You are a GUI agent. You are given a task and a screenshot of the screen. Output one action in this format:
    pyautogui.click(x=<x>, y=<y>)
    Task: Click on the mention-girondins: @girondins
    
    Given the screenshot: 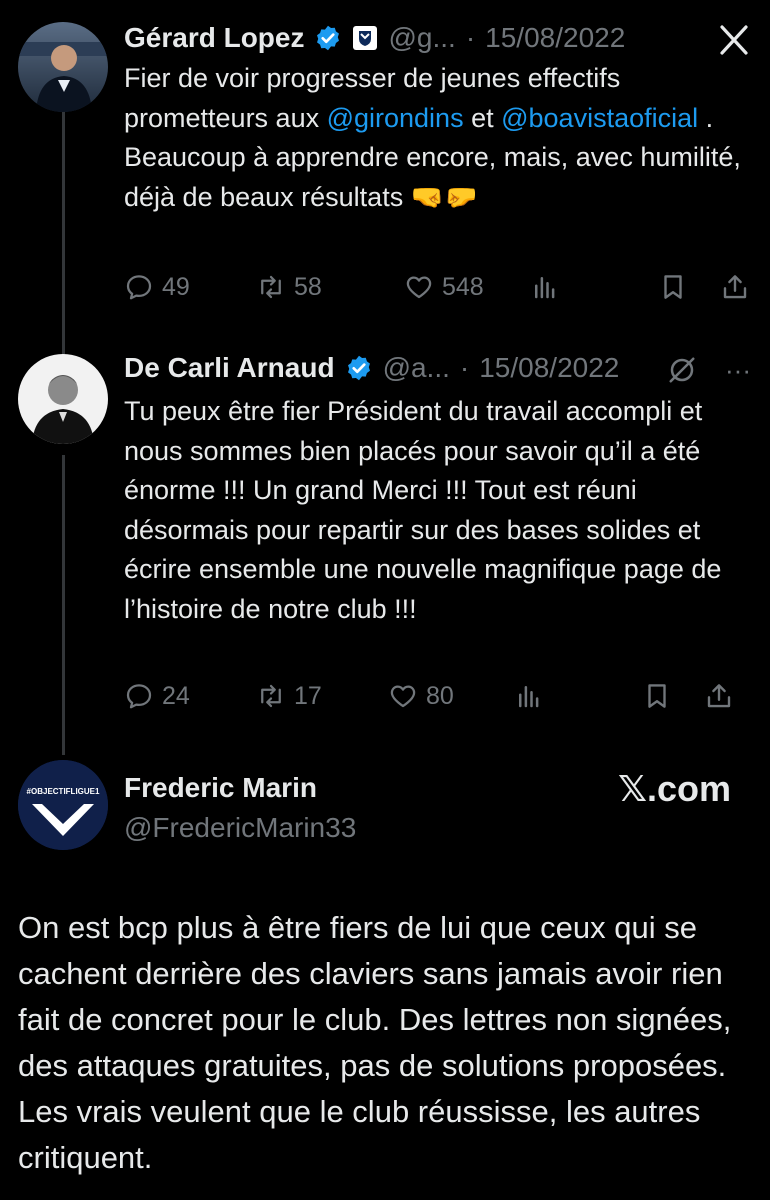 What is the action you would take?
    pyautogui.click(x=395, y=118)
    